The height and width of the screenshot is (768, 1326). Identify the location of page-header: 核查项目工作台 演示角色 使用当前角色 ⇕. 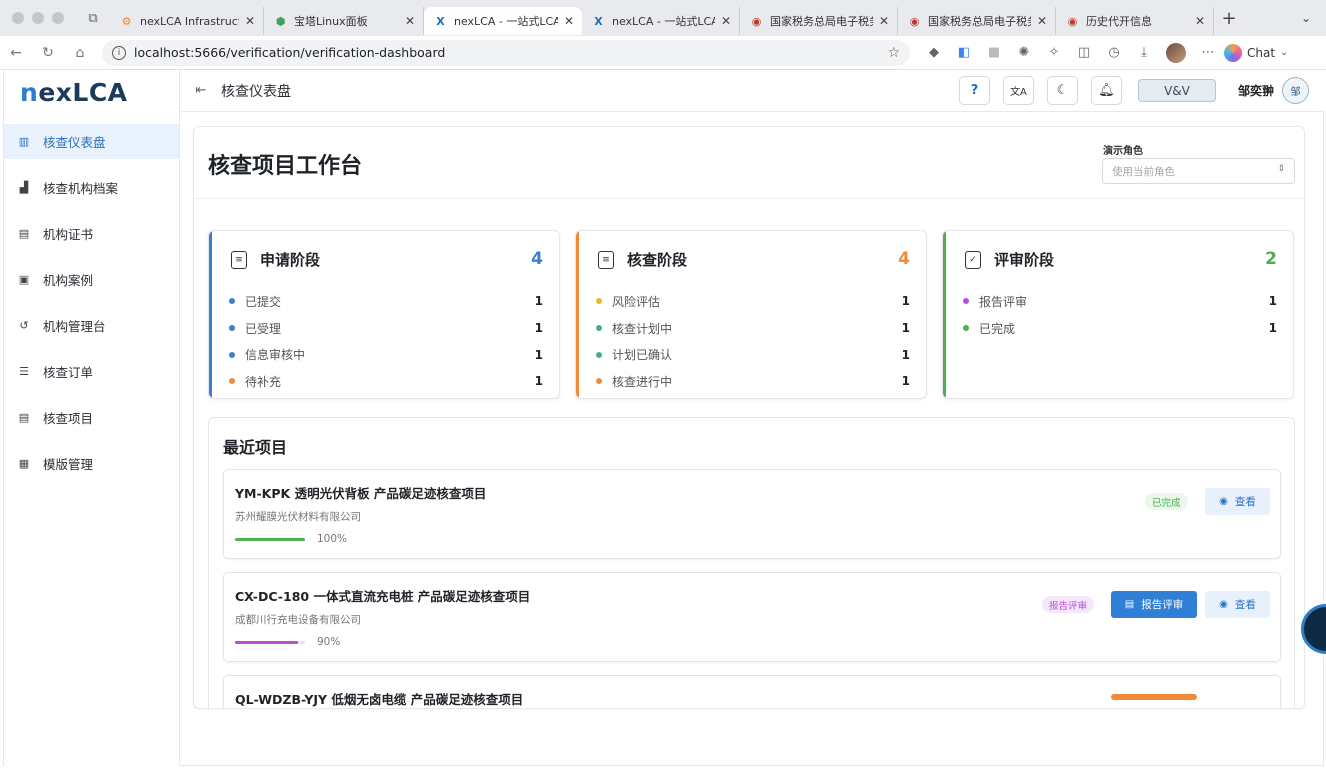
(749, 163).